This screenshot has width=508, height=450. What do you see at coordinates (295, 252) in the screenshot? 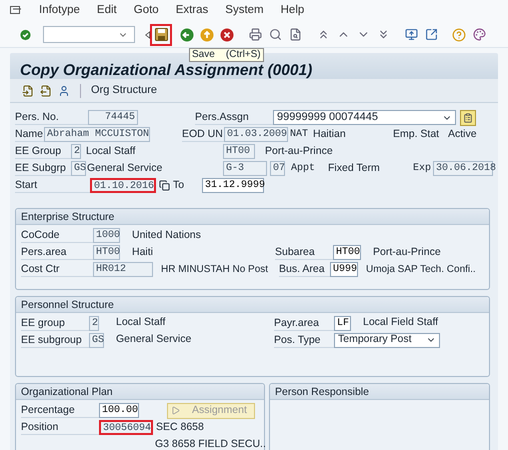
I see `field-label: Subarea` at bounding box center [295, 252].